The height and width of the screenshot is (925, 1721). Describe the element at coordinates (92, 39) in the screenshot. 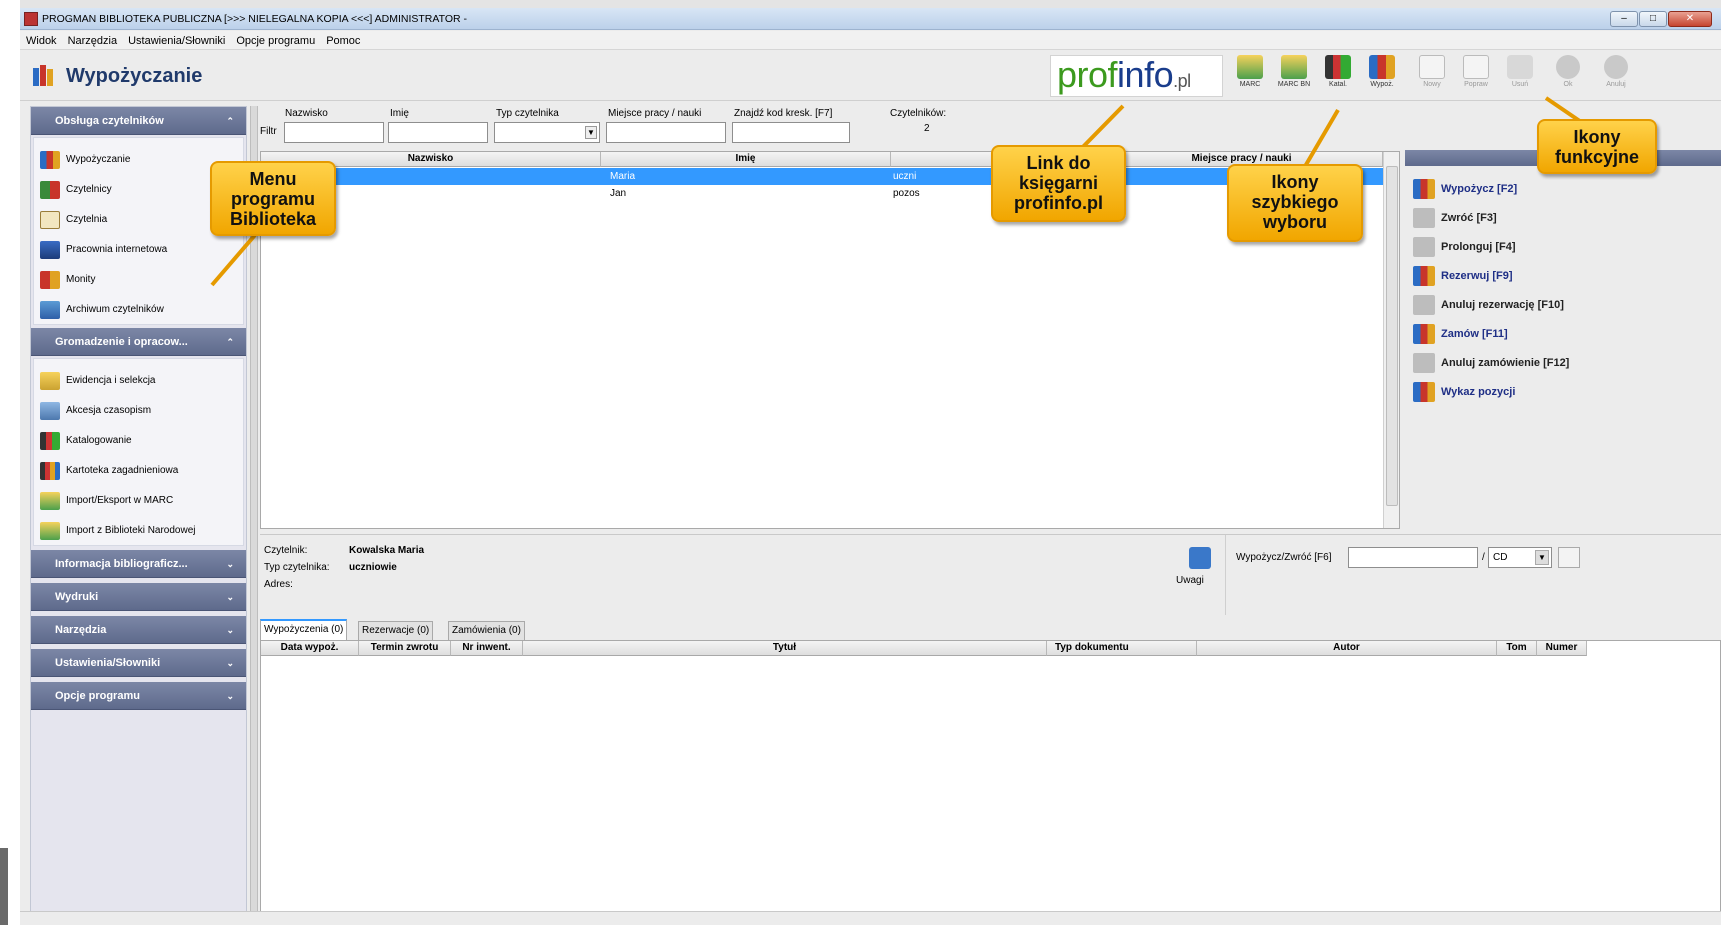

I see `menu-narzedzia: Narzędzia` at that location.